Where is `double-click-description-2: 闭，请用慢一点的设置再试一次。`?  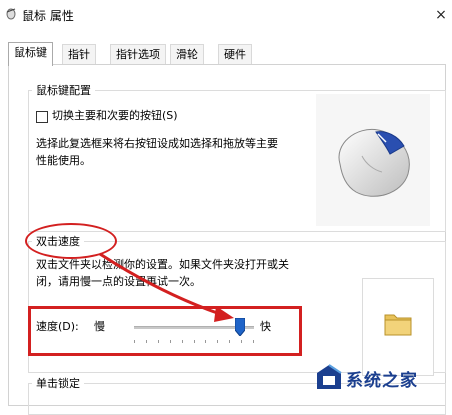 double-click-description-2: 闭，请用慢一点的设置再试一次。 is located at coordinates (118, 281).